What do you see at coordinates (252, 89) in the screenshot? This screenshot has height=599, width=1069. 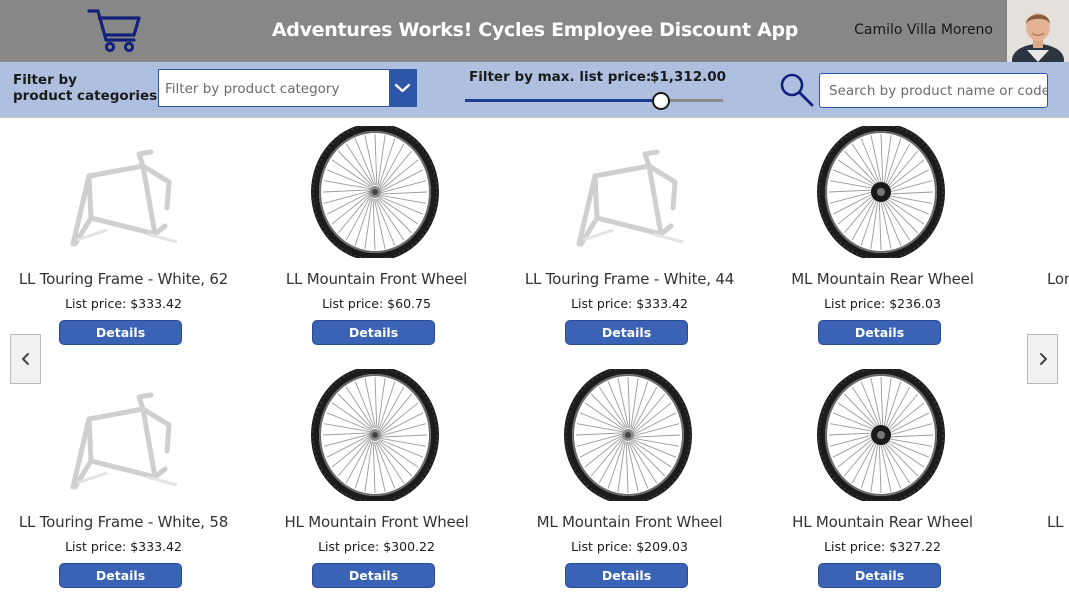 I see `category-dropdown-placeholder: Filter by product category` at bounding box center [252, 89].